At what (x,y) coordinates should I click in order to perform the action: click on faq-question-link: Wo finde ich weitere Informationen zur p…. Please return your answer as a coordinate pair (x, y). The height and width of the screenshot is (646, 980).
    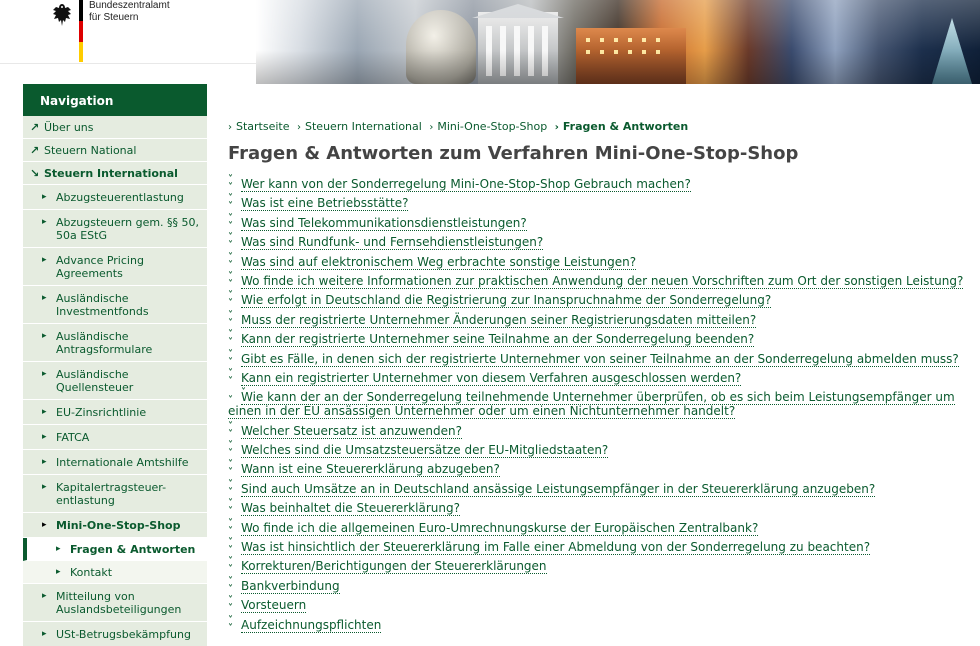
    Looking at the image, I should click on (602, 281).